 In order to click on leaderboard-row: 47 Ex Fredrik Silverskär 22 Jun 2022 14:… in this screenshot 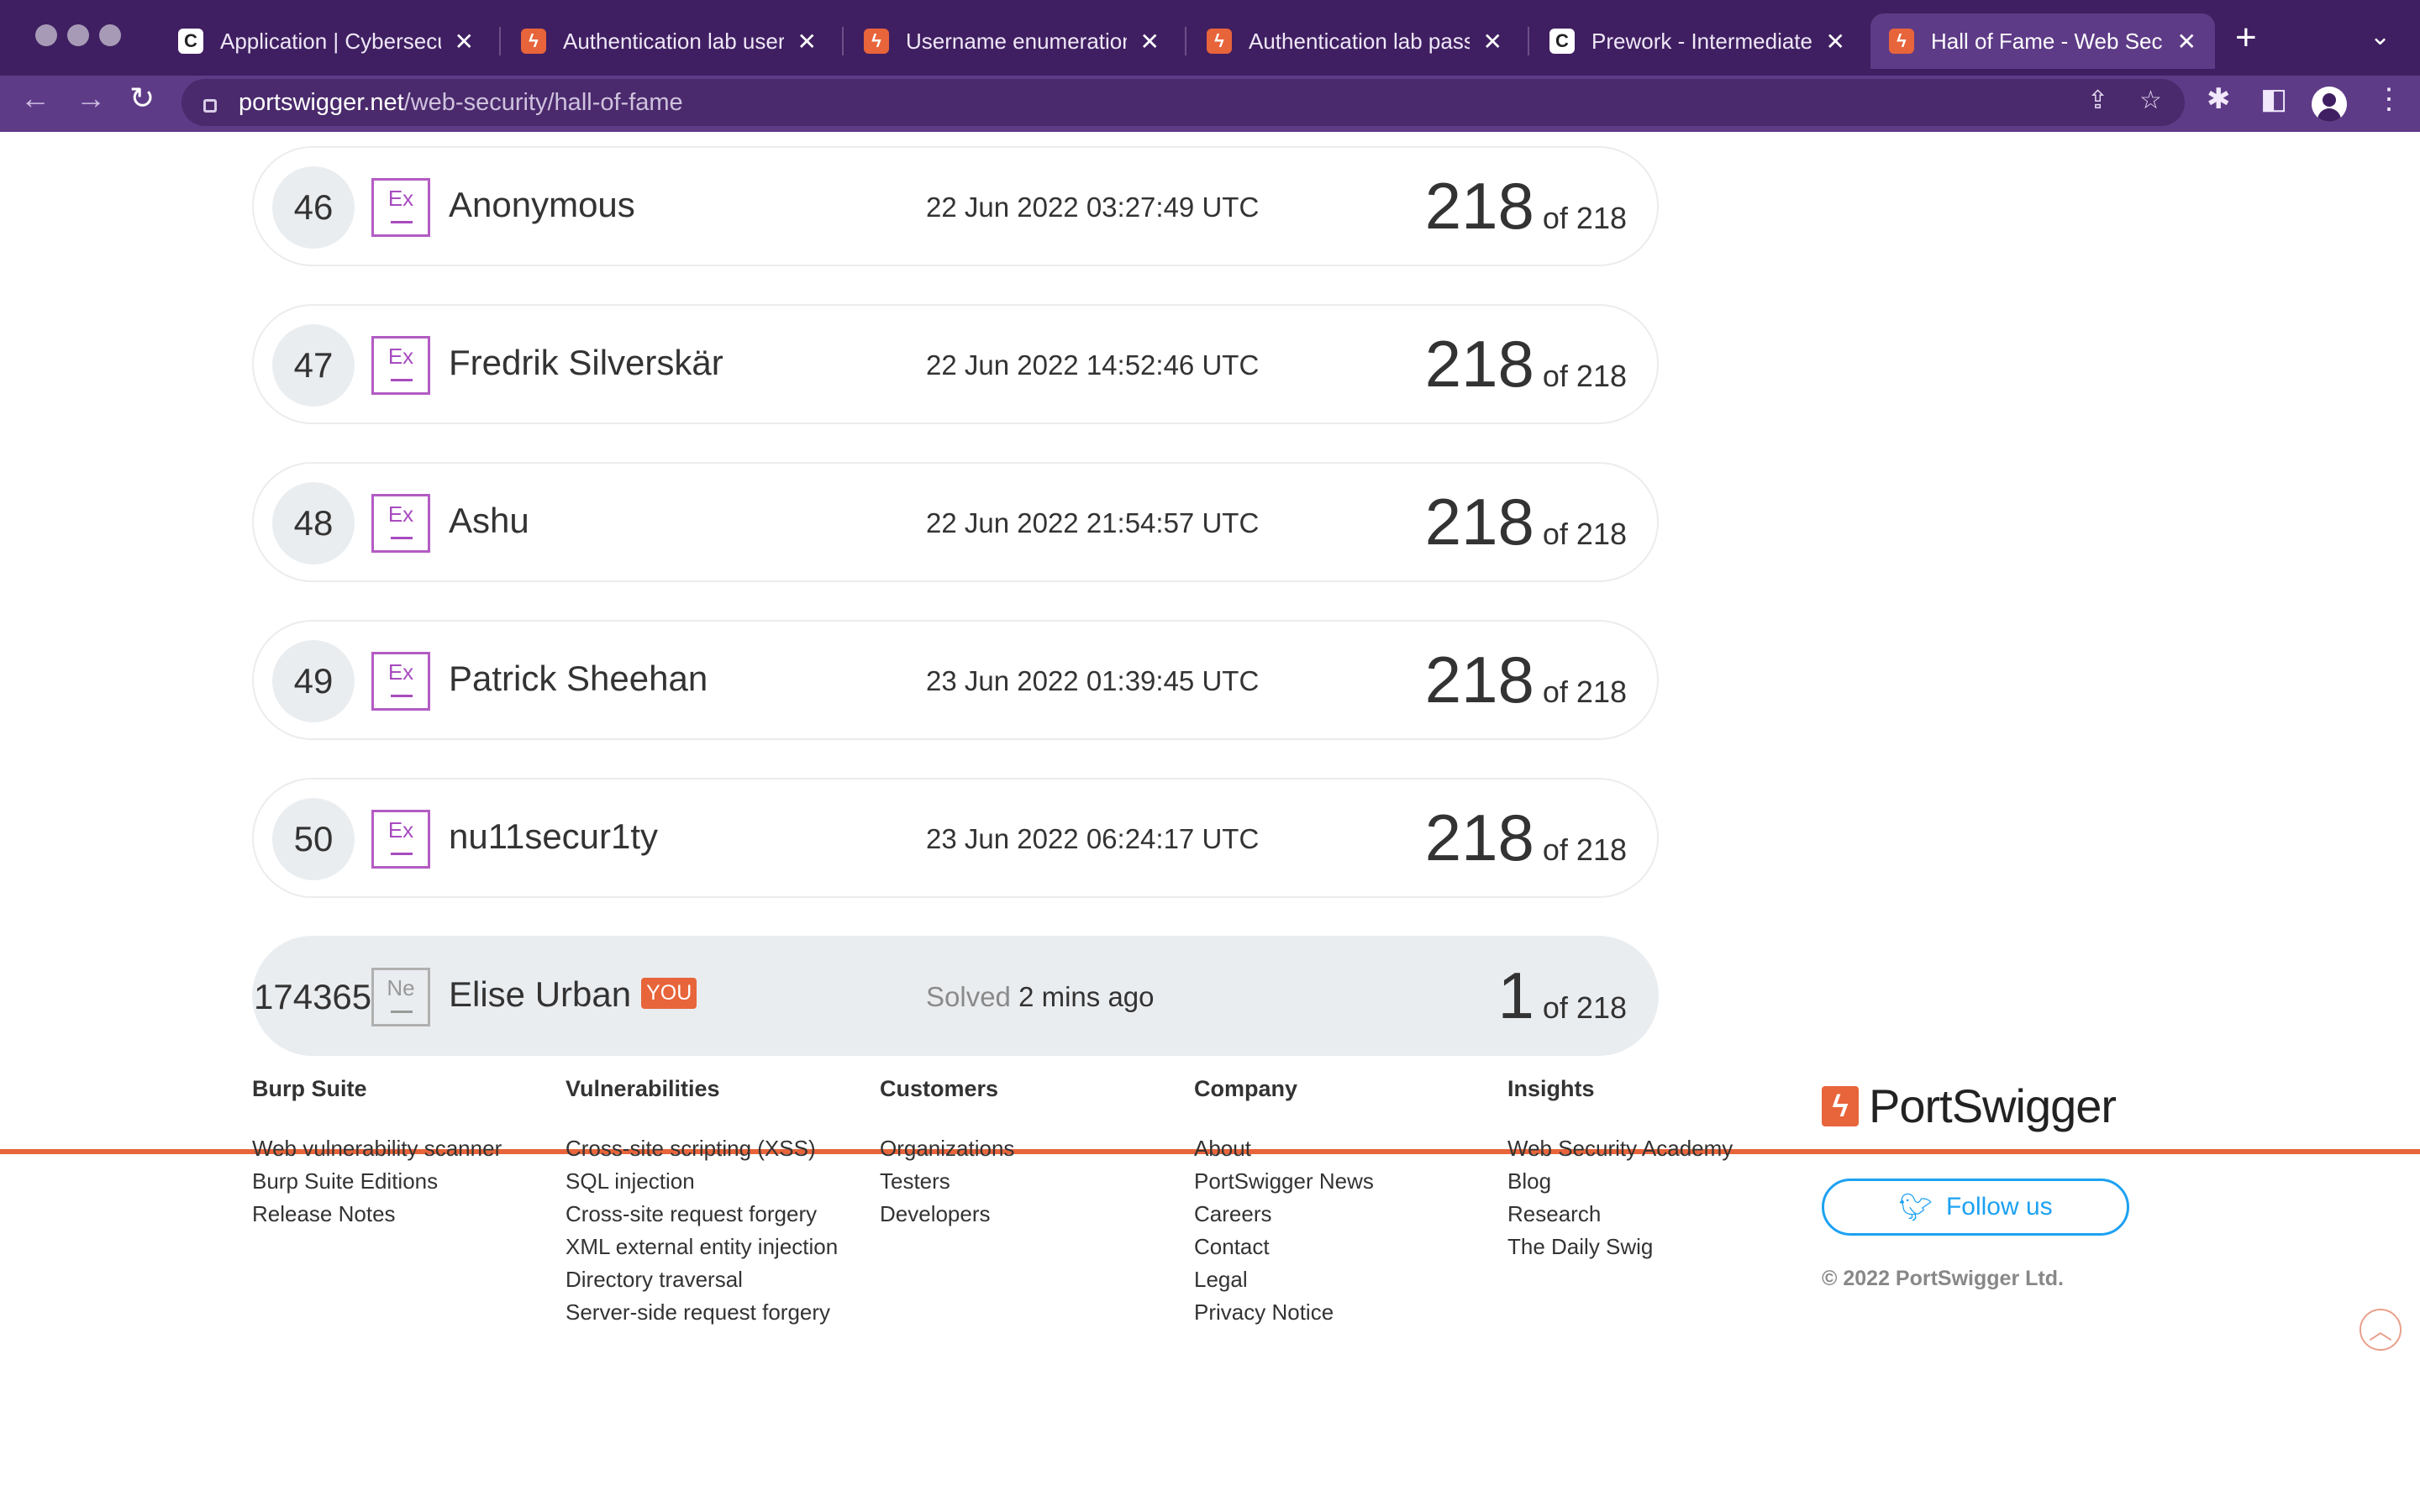, I will do `click(956, 364)`.